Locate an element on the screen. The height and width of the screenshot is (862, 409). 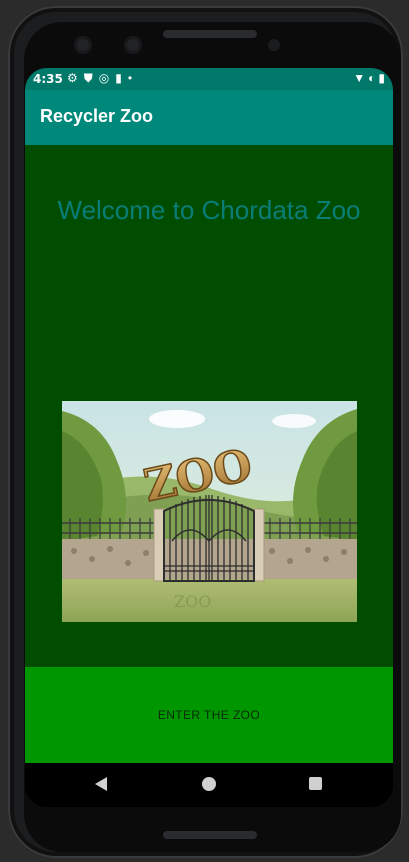
navigation-bar is located at coordinates (209, 785).